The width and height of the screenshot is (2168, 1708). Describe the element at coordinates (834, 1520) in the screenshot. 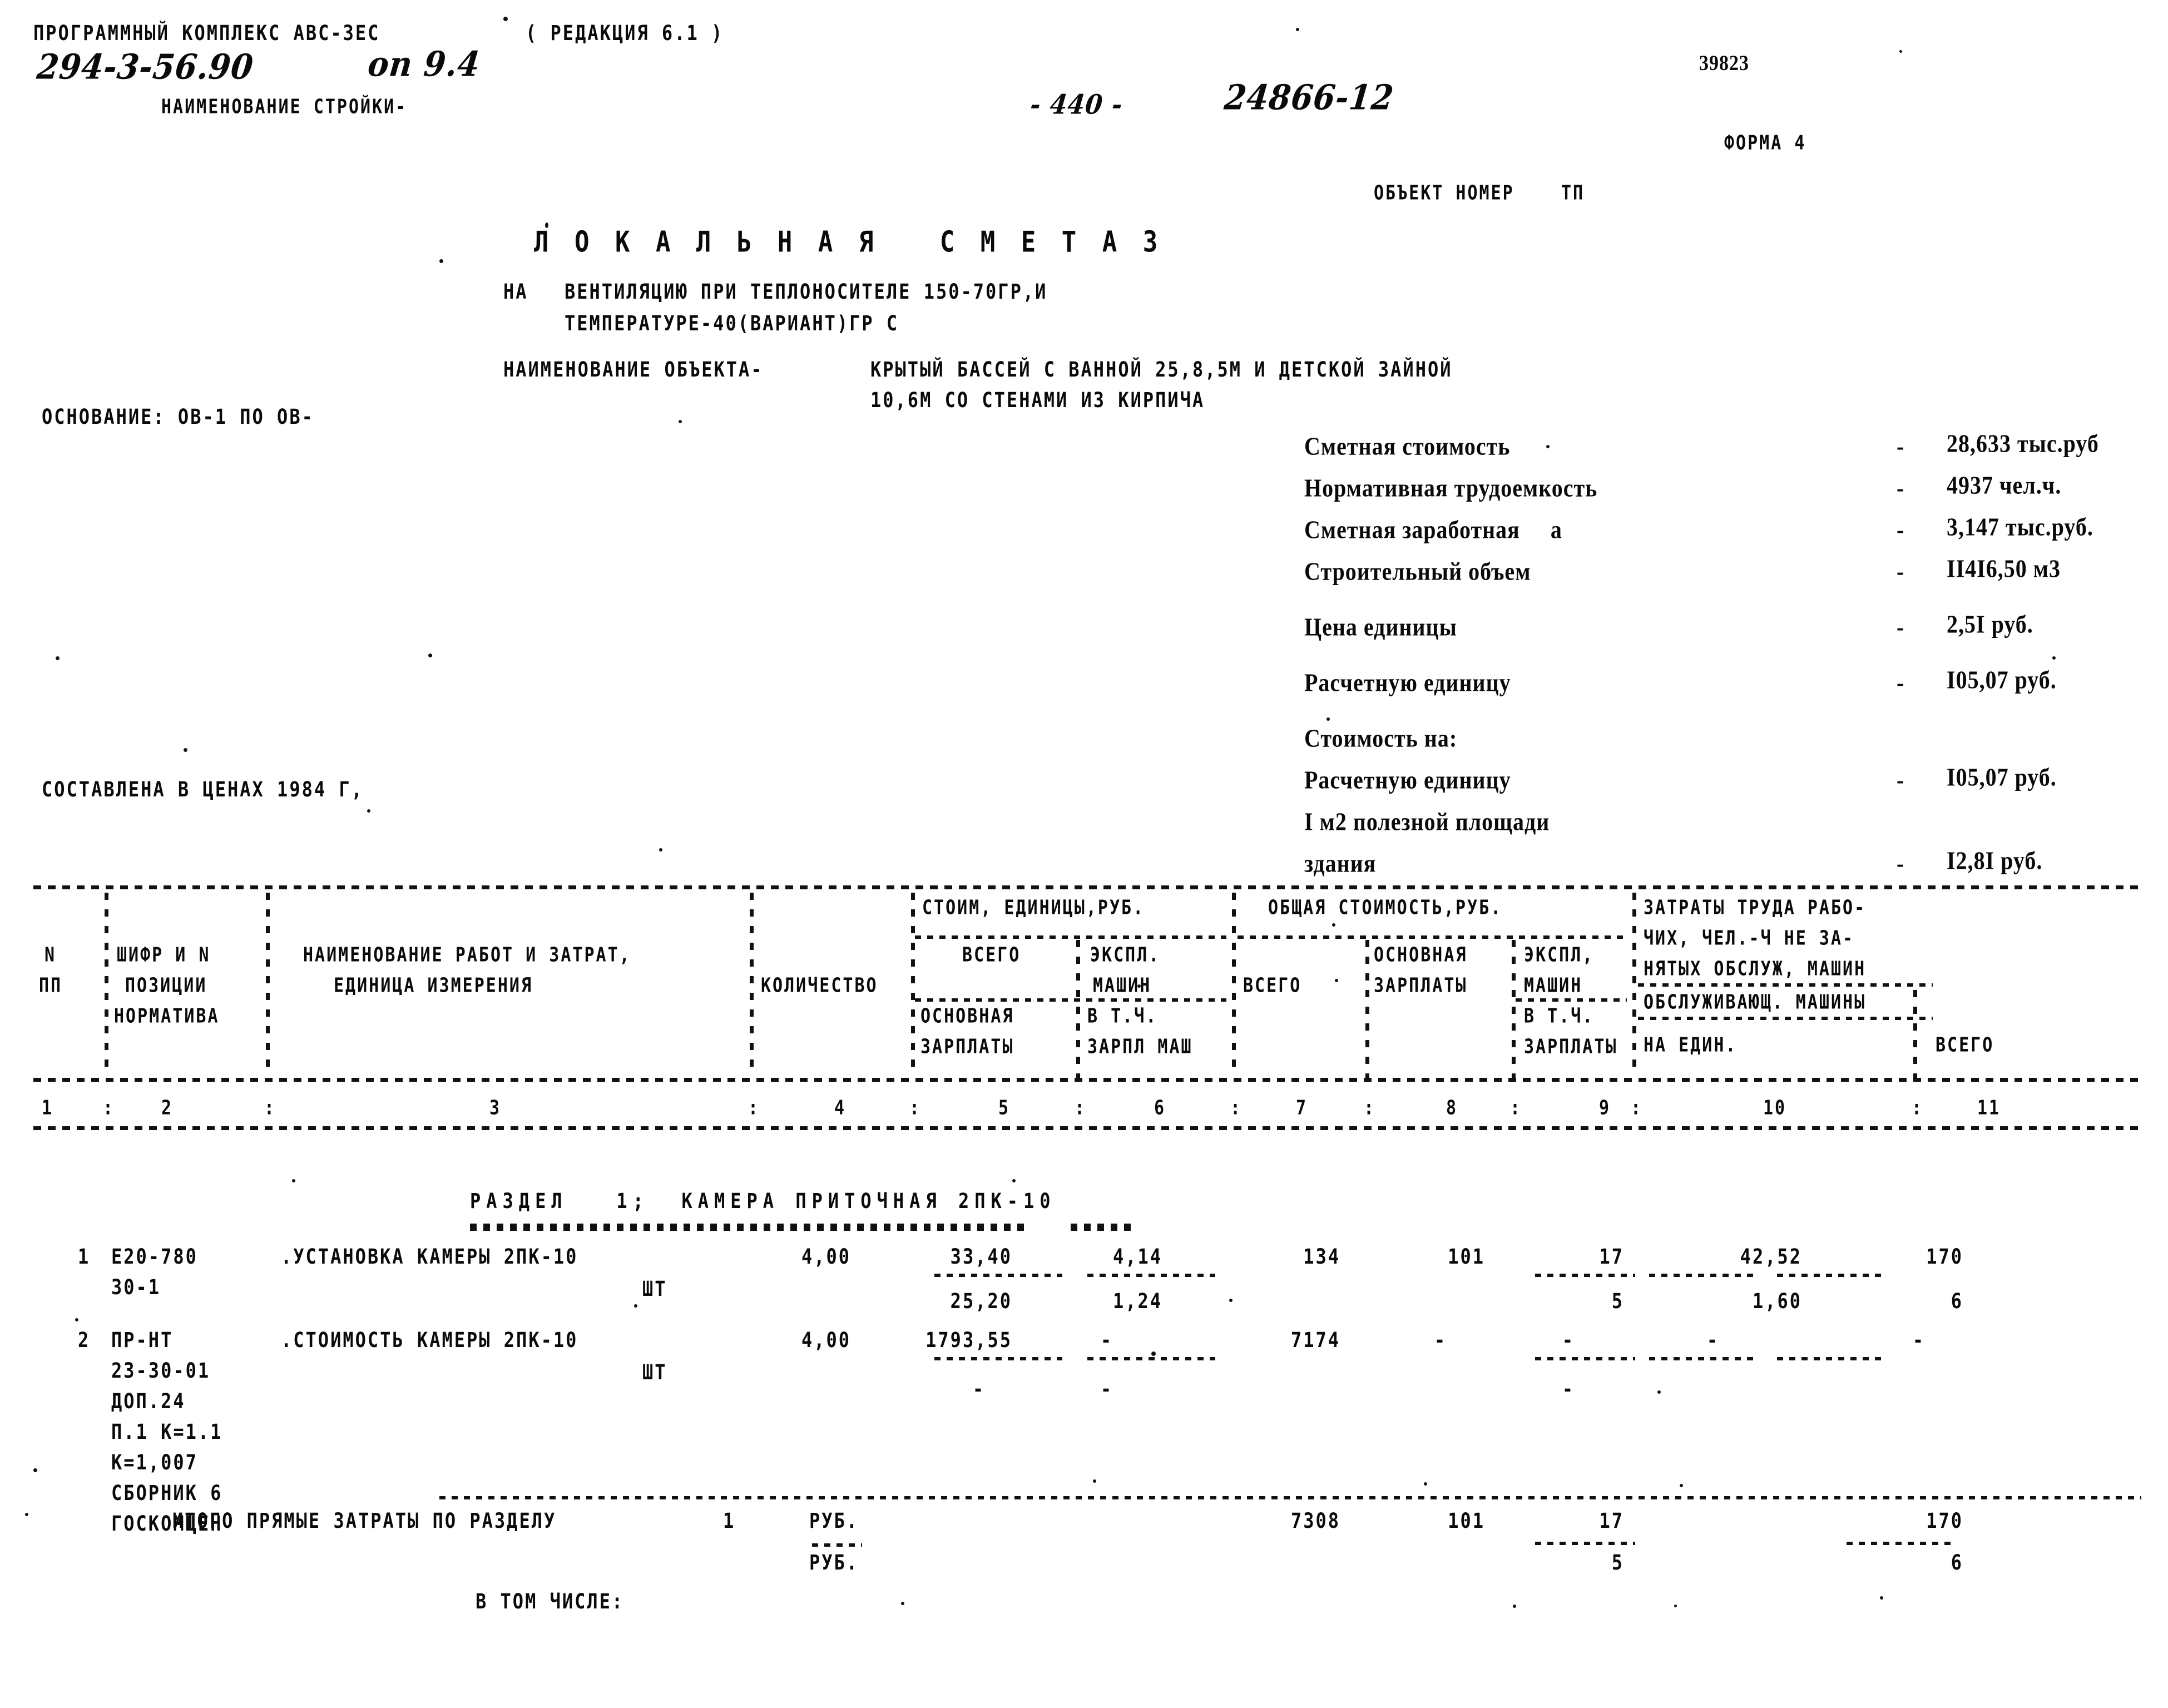

I see `totals-unit-1: РУБ.` at that location.